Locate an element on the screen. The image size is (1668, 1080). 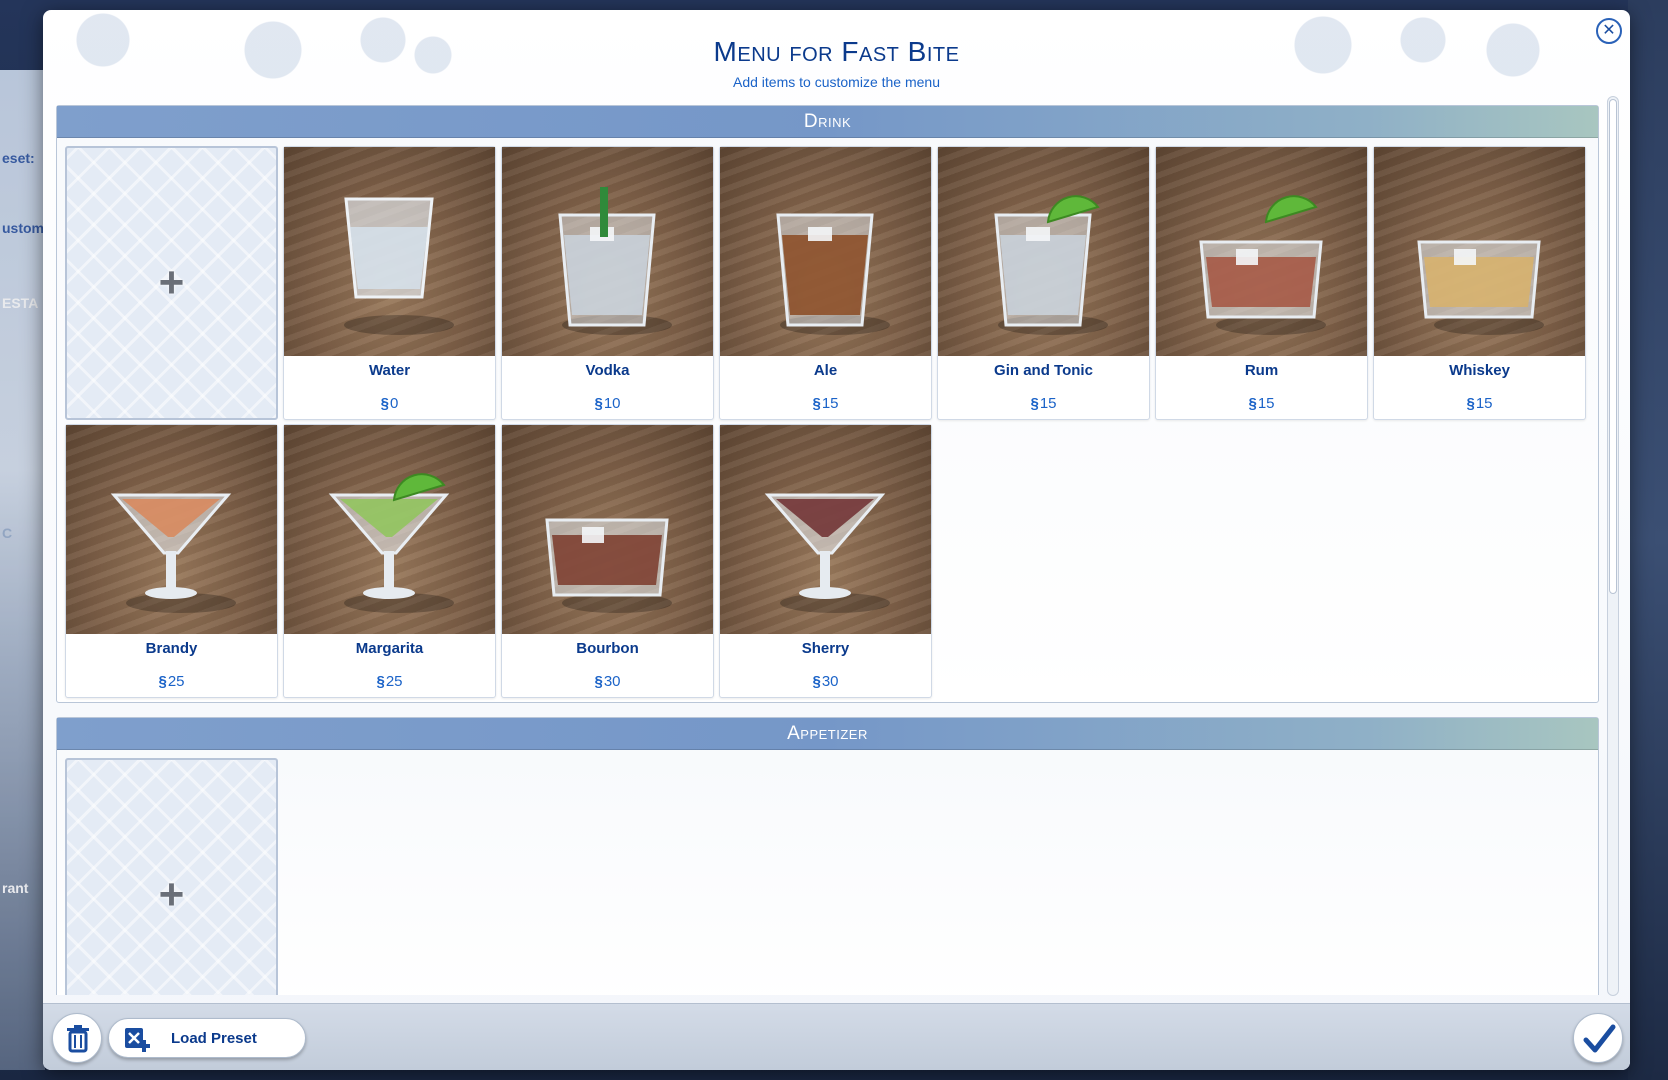
confirm-button is located at coordinates (1598, 1038).